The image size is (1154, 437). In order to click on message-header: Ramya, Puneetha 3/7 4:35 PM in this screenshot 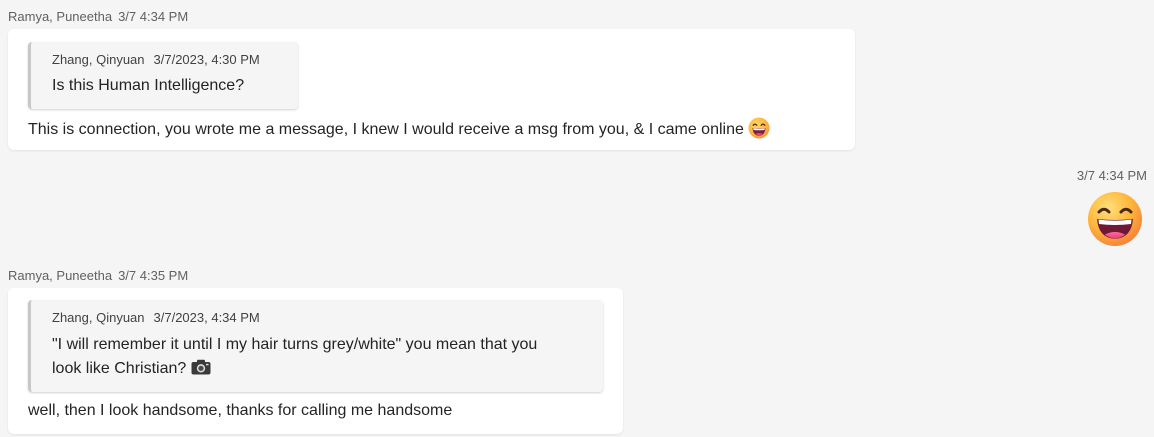, I will do `click(98, 275)`.